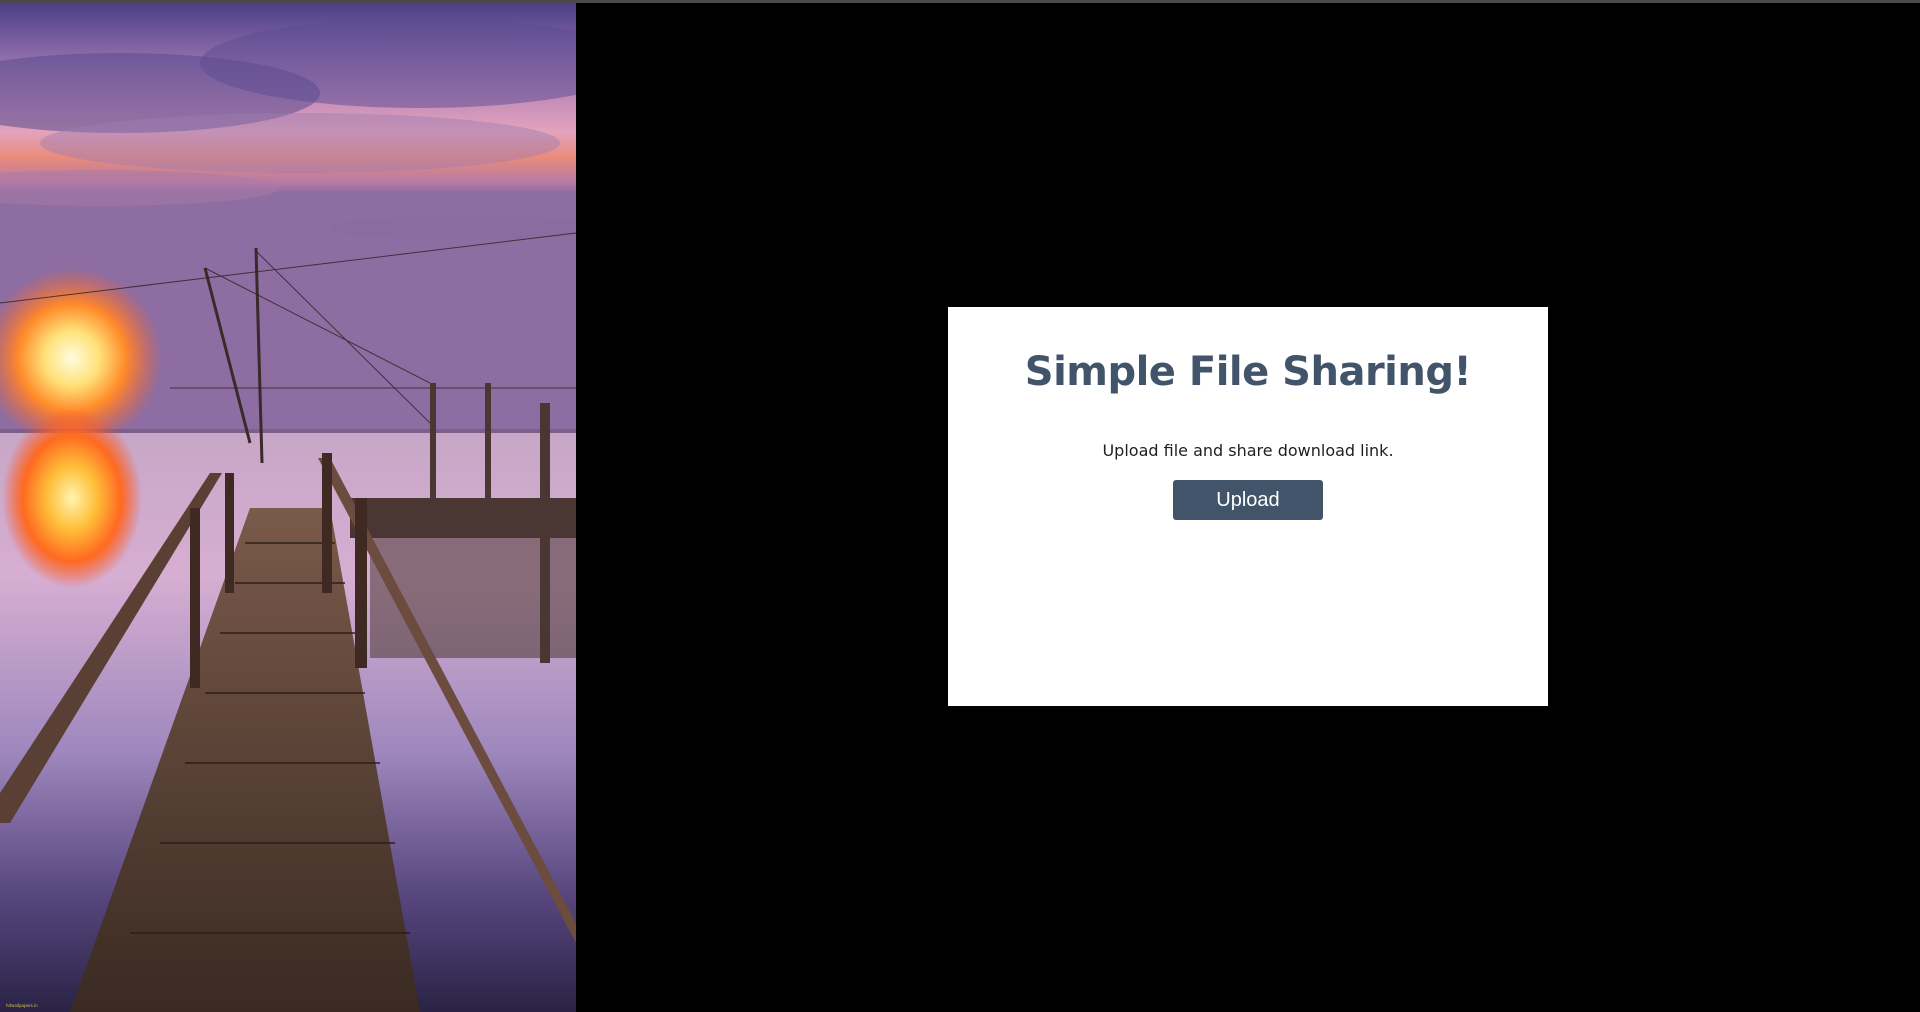  I want to click on photo-watermark: hdwallpapers.in, so click(22, 1005).